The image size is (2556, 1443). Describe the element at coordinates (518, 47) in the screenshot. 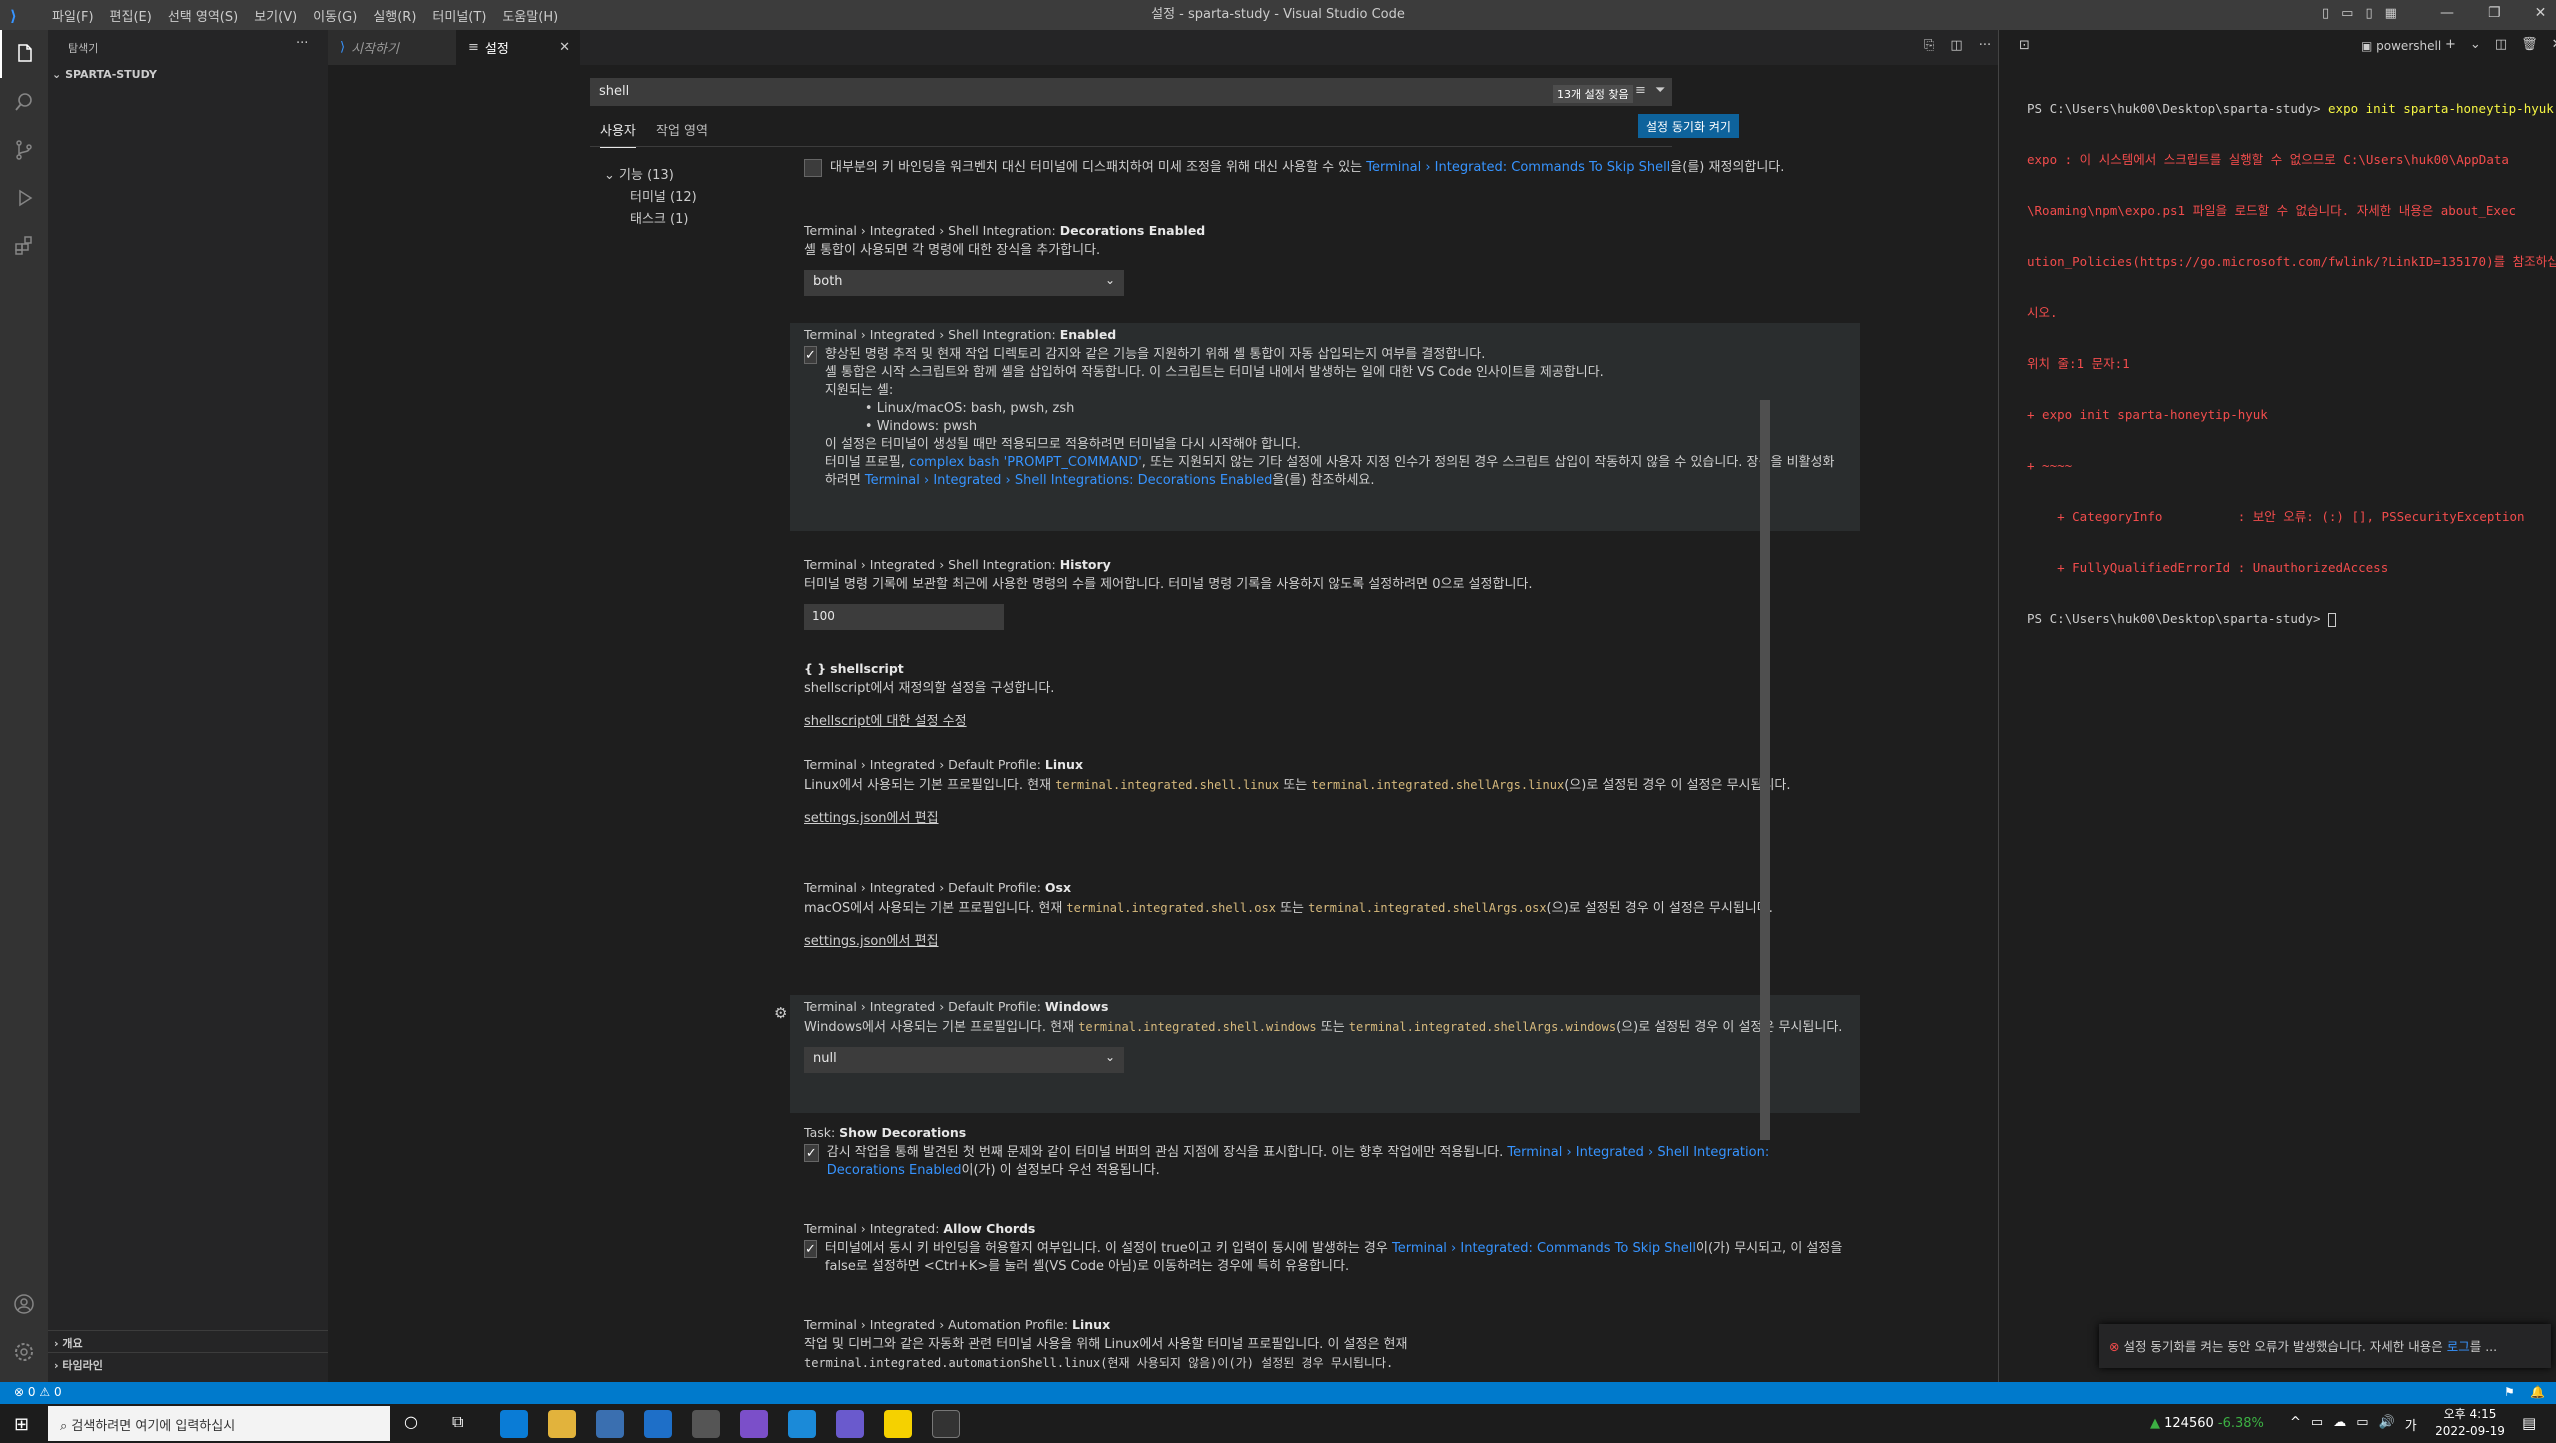

I see `tab-settings: ≡ 설정 ✕` at that location.